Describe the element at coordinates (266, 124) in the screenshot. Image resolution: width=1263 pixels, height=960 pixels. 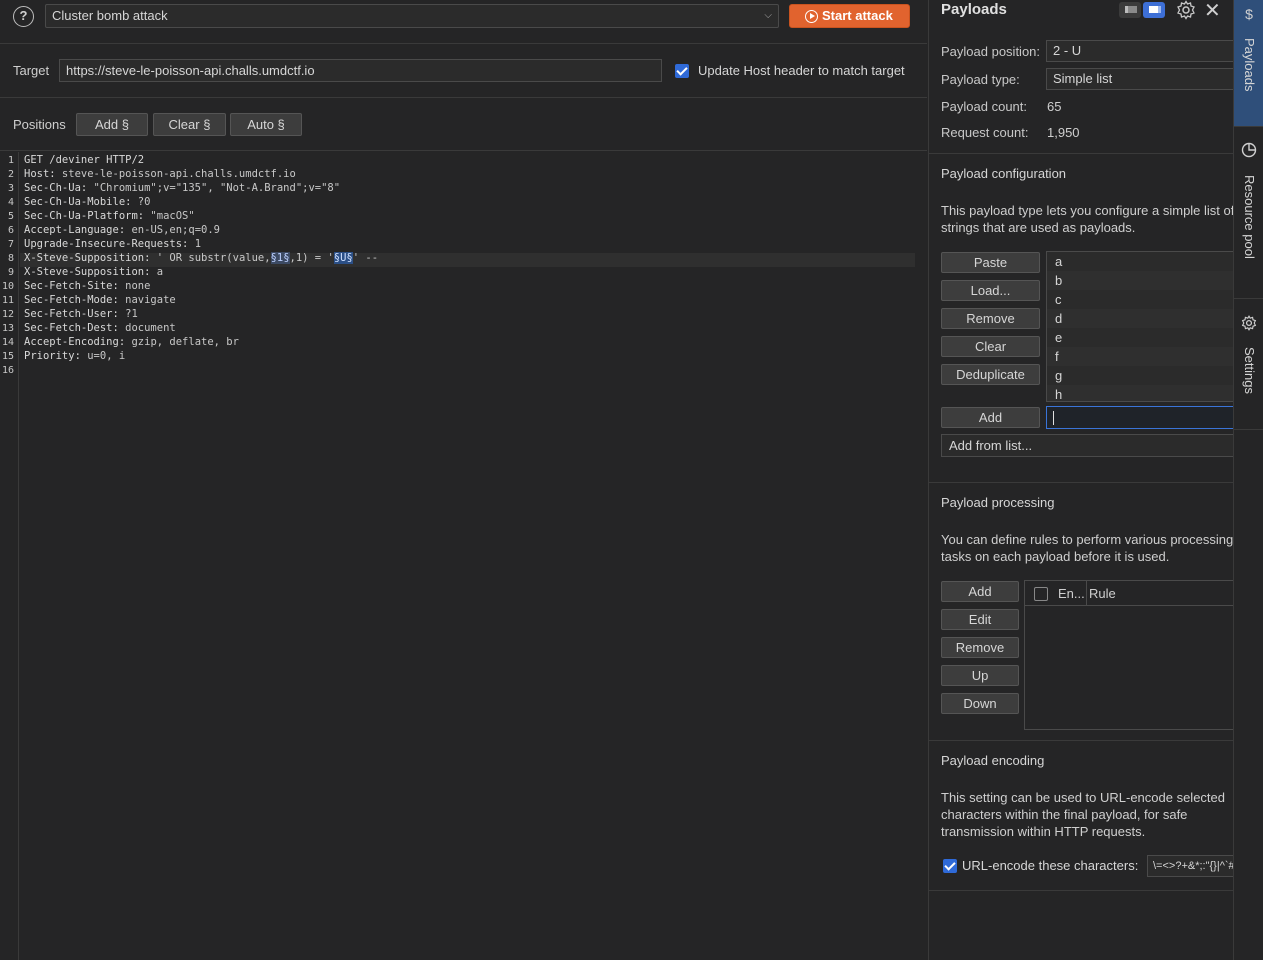
I see `auto-markers-button: Auto §` at that location.